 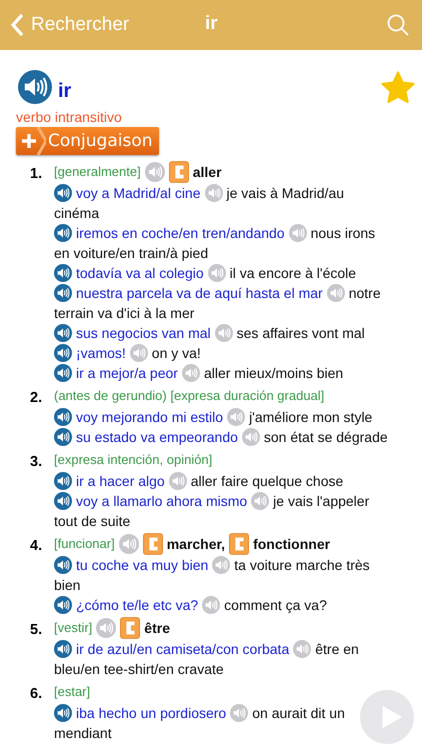 What do you see at coordinates (196, 544) in the screenshot?
I see `translation: marcher,` at bounding box center [196, 544].